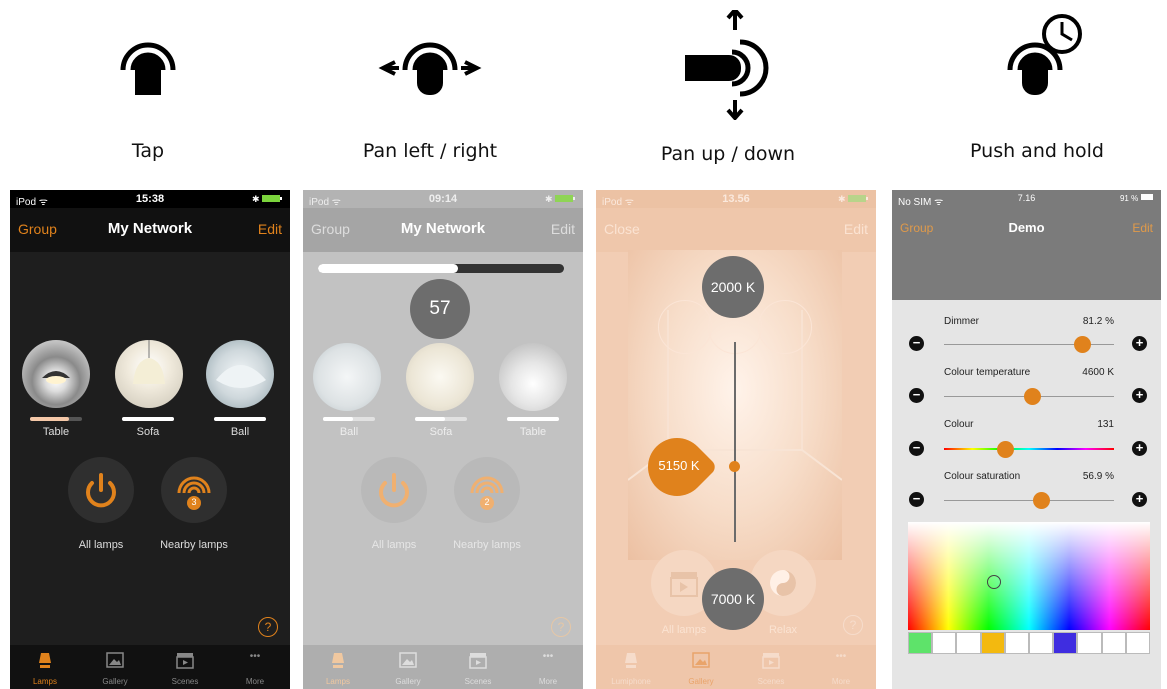  I want to click on nav-bar: Close Edit, so click(736, 230).